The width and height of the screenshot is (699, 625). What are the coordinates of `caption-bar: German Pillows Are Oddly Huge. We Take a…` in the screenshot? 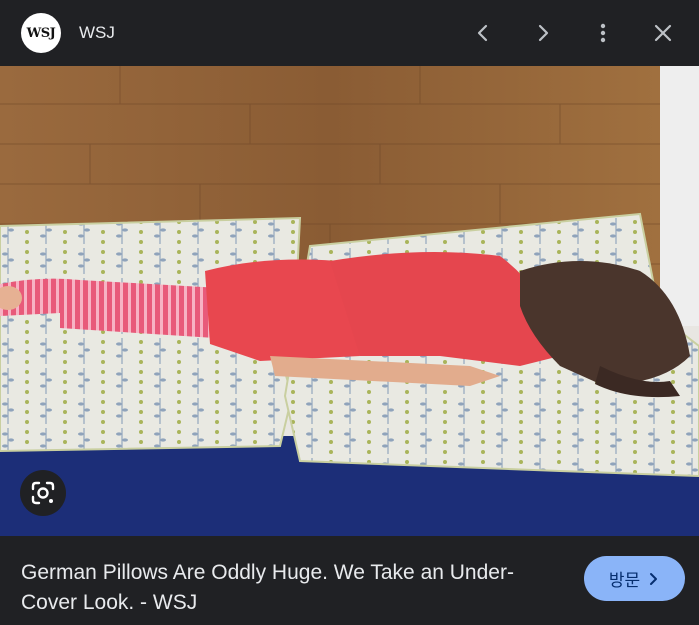 It's located at (349, 580).